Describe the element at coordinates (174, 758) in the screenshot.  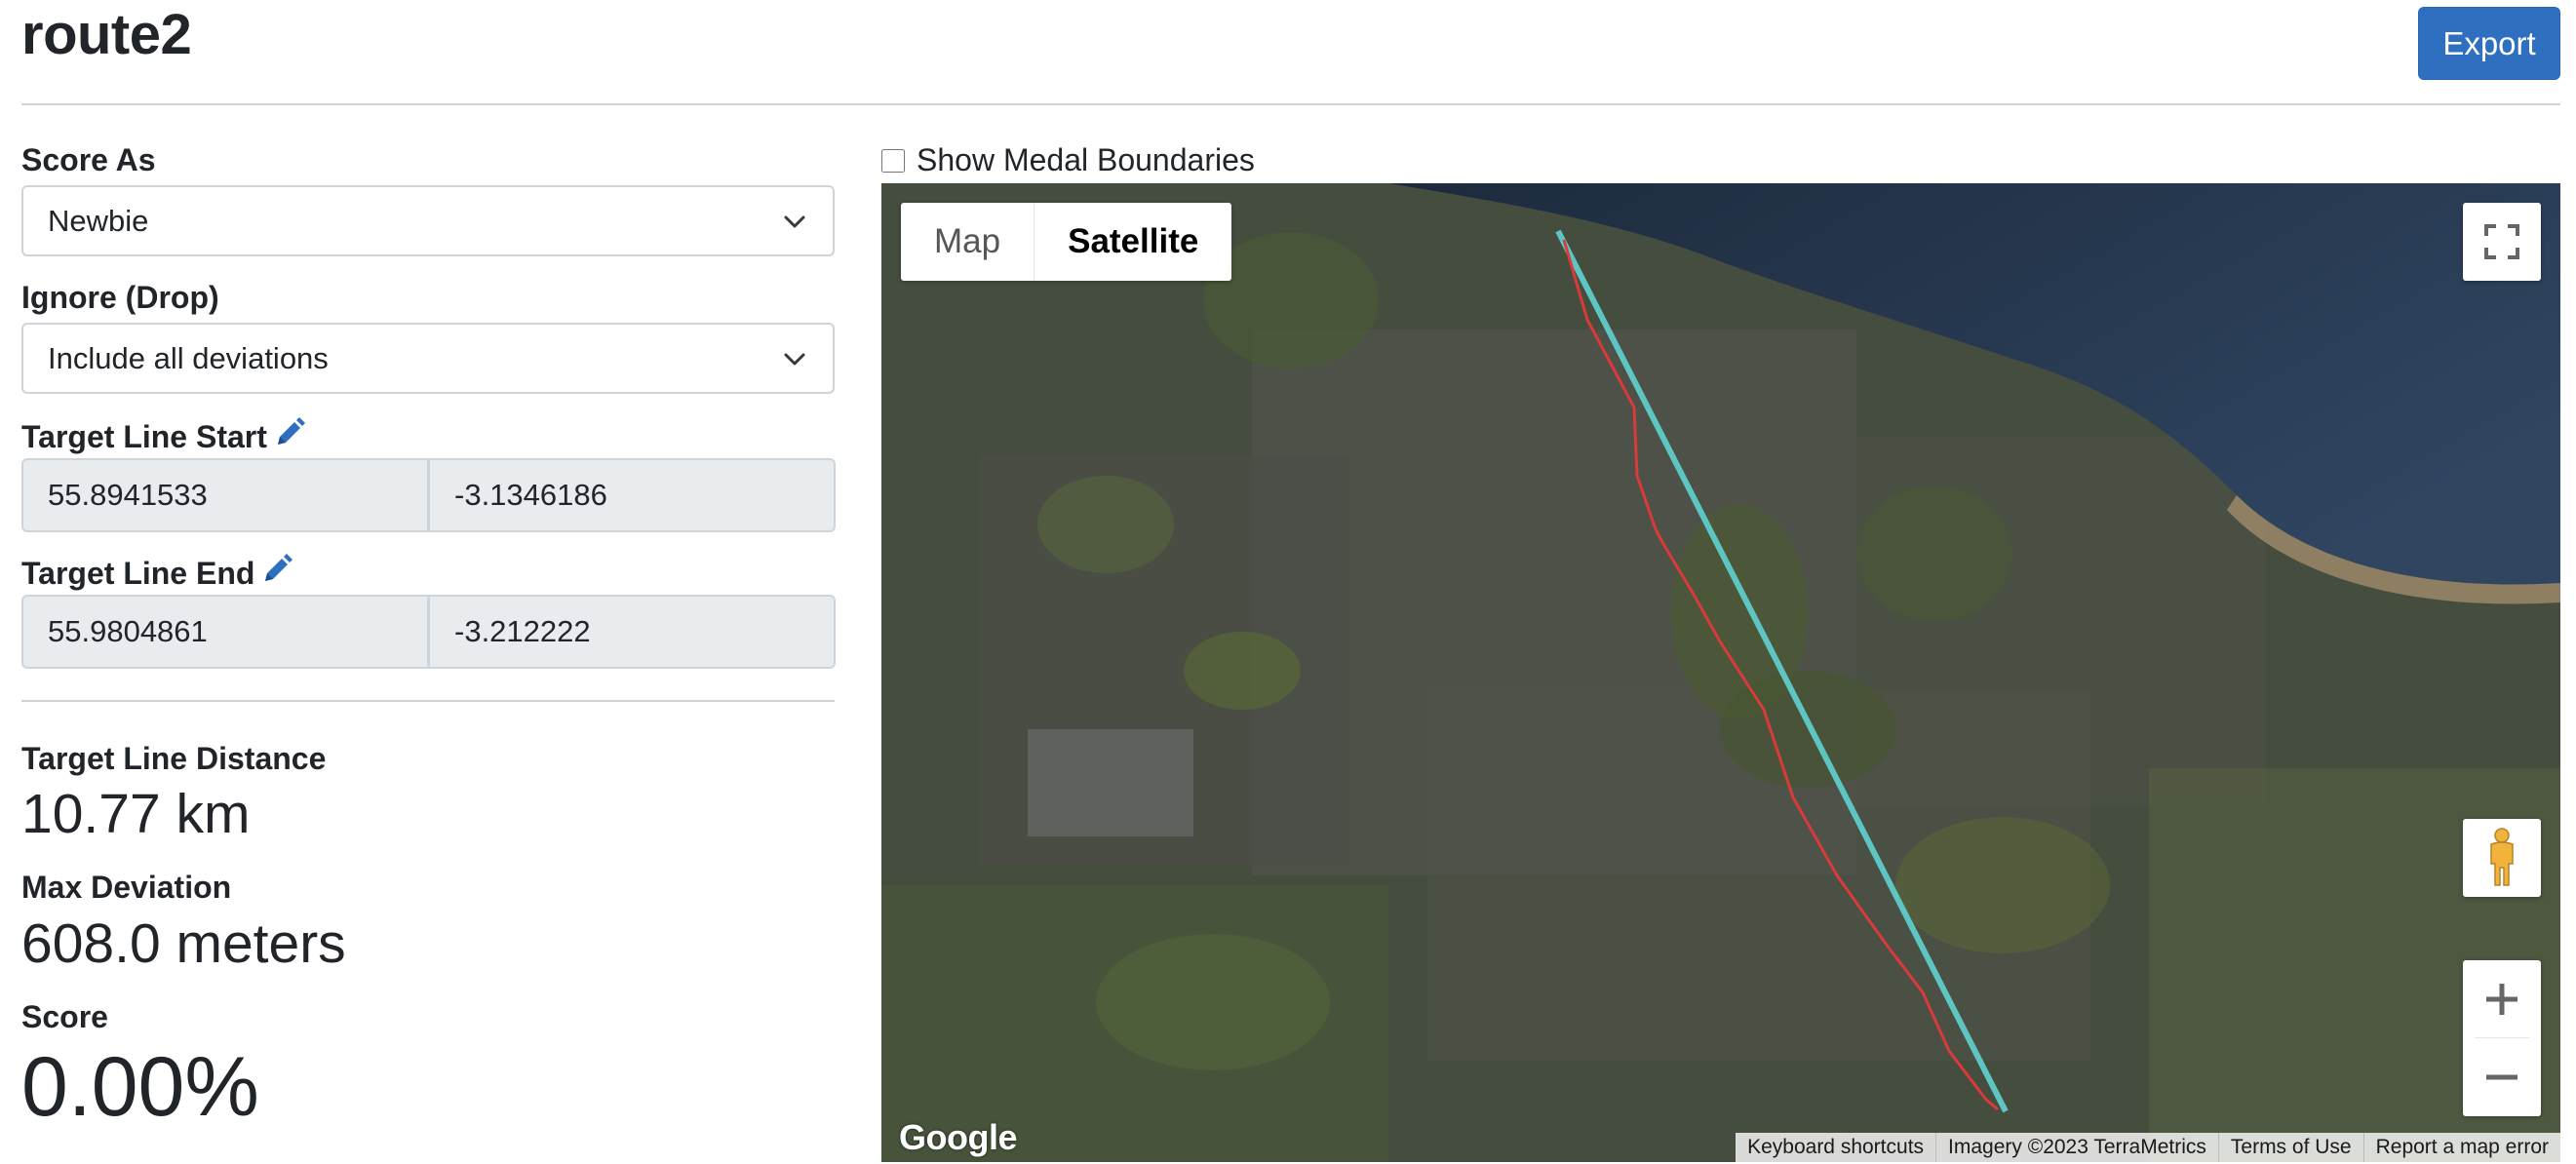
I see `distance-label: Target Line Distance` at that location.